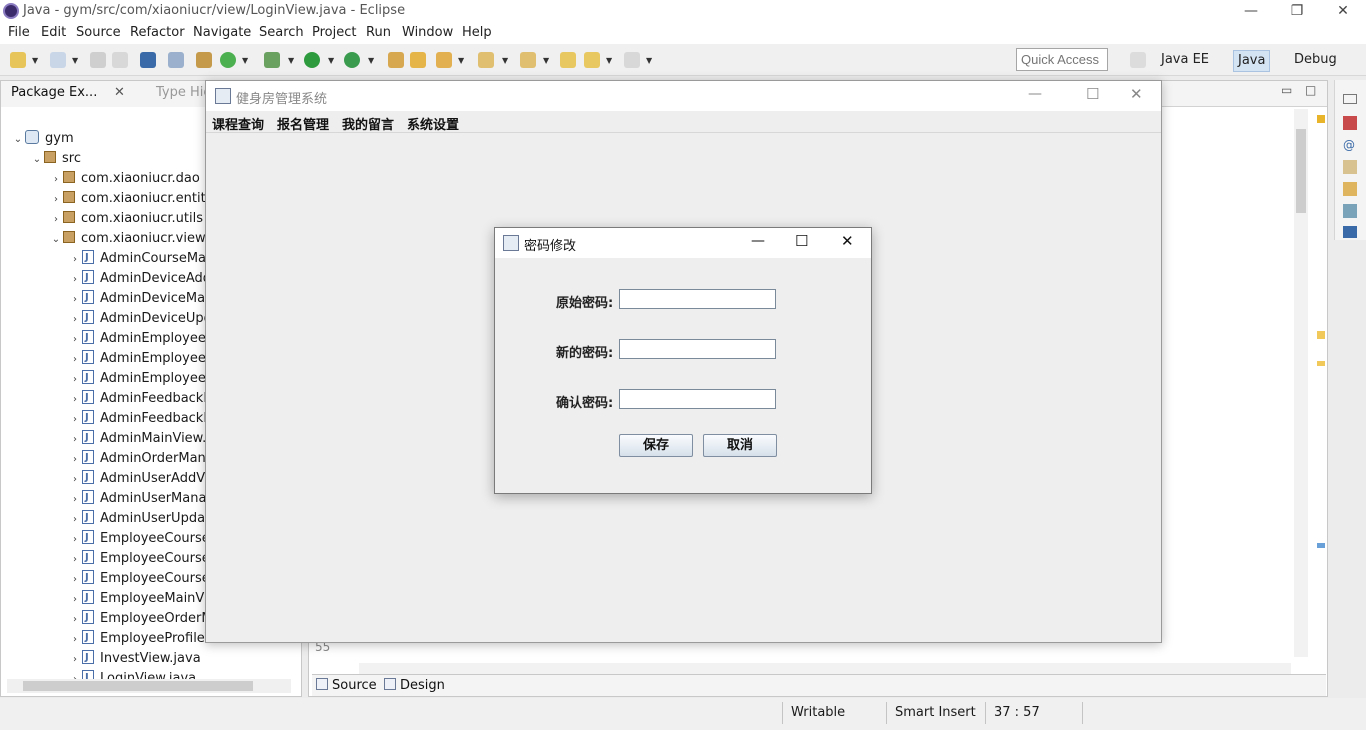 Image resolution: width=1366 pixels, height=730 pixels. What do you see at coordinates (609, 60) in the screenshot?
I see `back-dropdown-icon: ▼` at bounding box center [609, 60].